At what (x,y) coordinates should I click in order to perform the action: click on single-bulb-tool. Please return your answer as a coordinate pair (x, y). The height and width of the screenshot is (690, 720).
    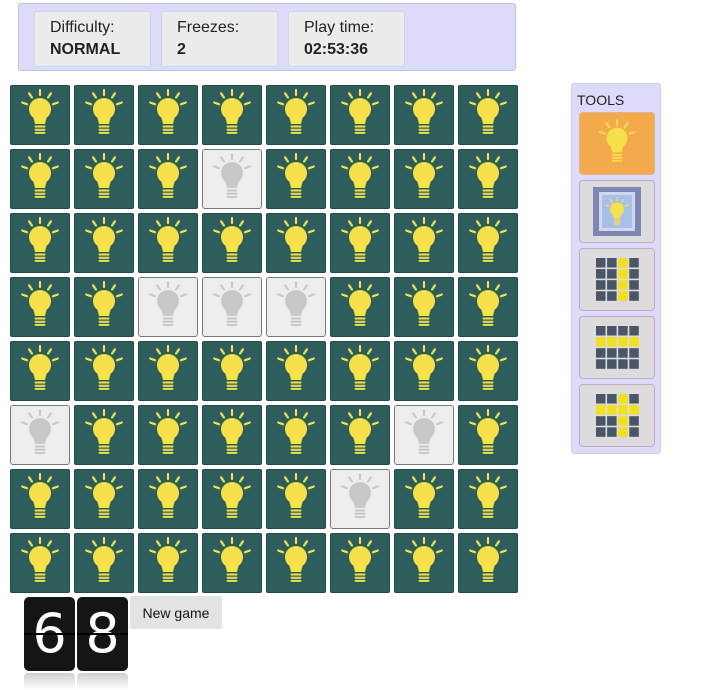
    Looking at the image, I should click on (617, 143).